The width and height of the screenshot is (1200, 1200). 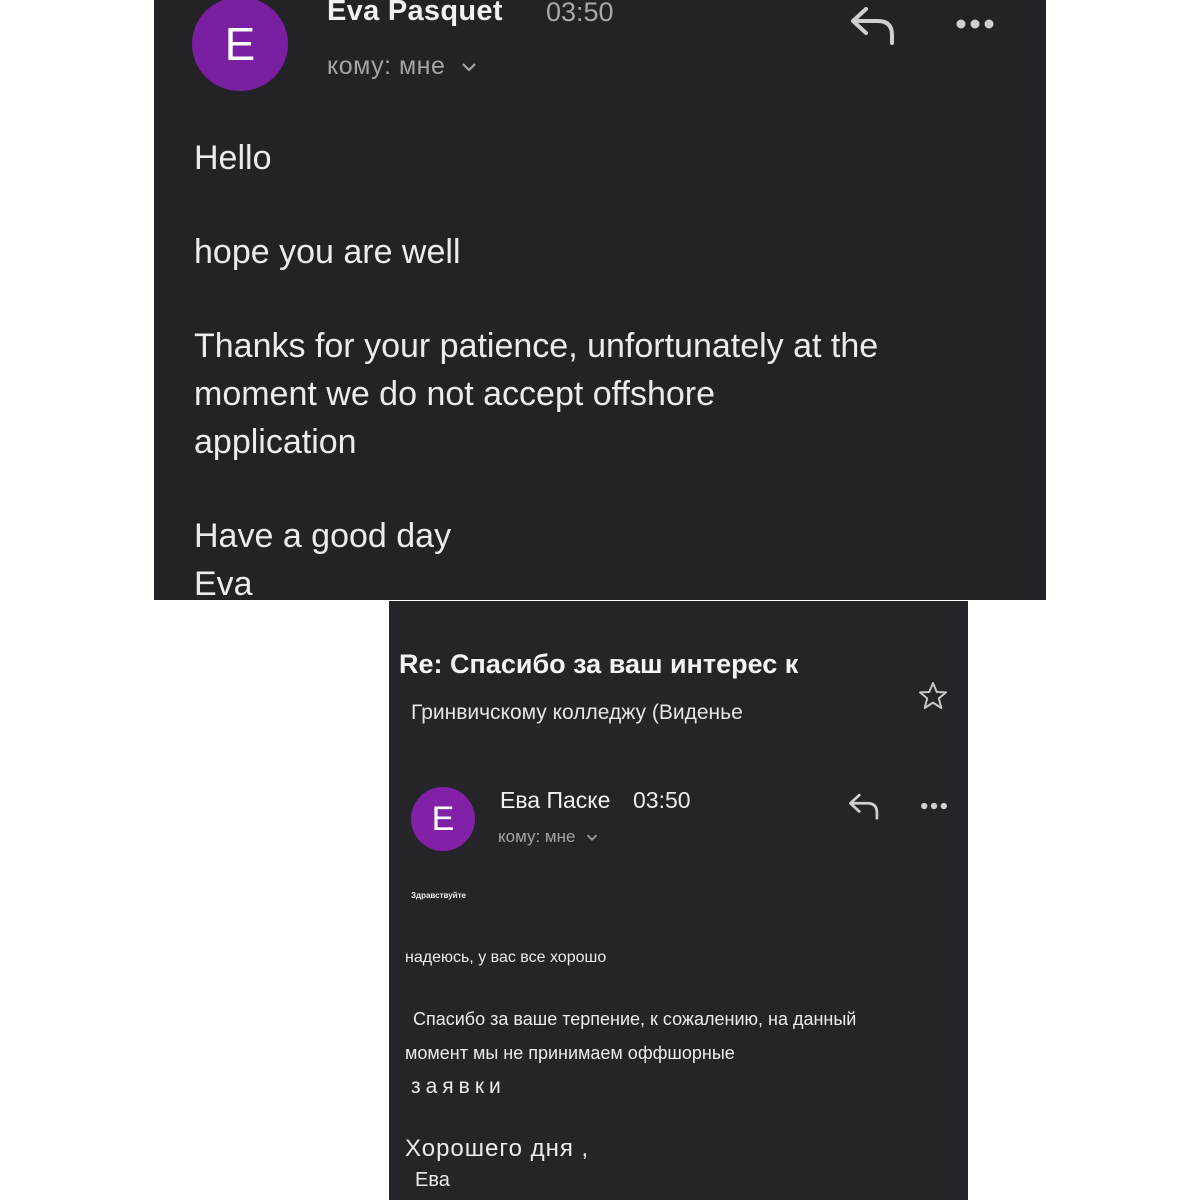 What do you see at coordinates (599, 664) in the screenshot?
I see `email-subject: Re: Спасибо за ваш интерес к` at bounding box center [599, 664].